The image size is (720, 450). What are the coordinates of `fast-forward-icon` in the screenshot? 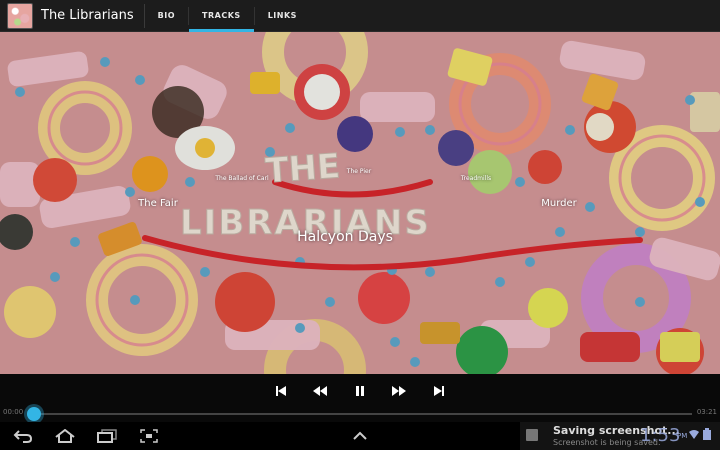 It's located at (399, 391).